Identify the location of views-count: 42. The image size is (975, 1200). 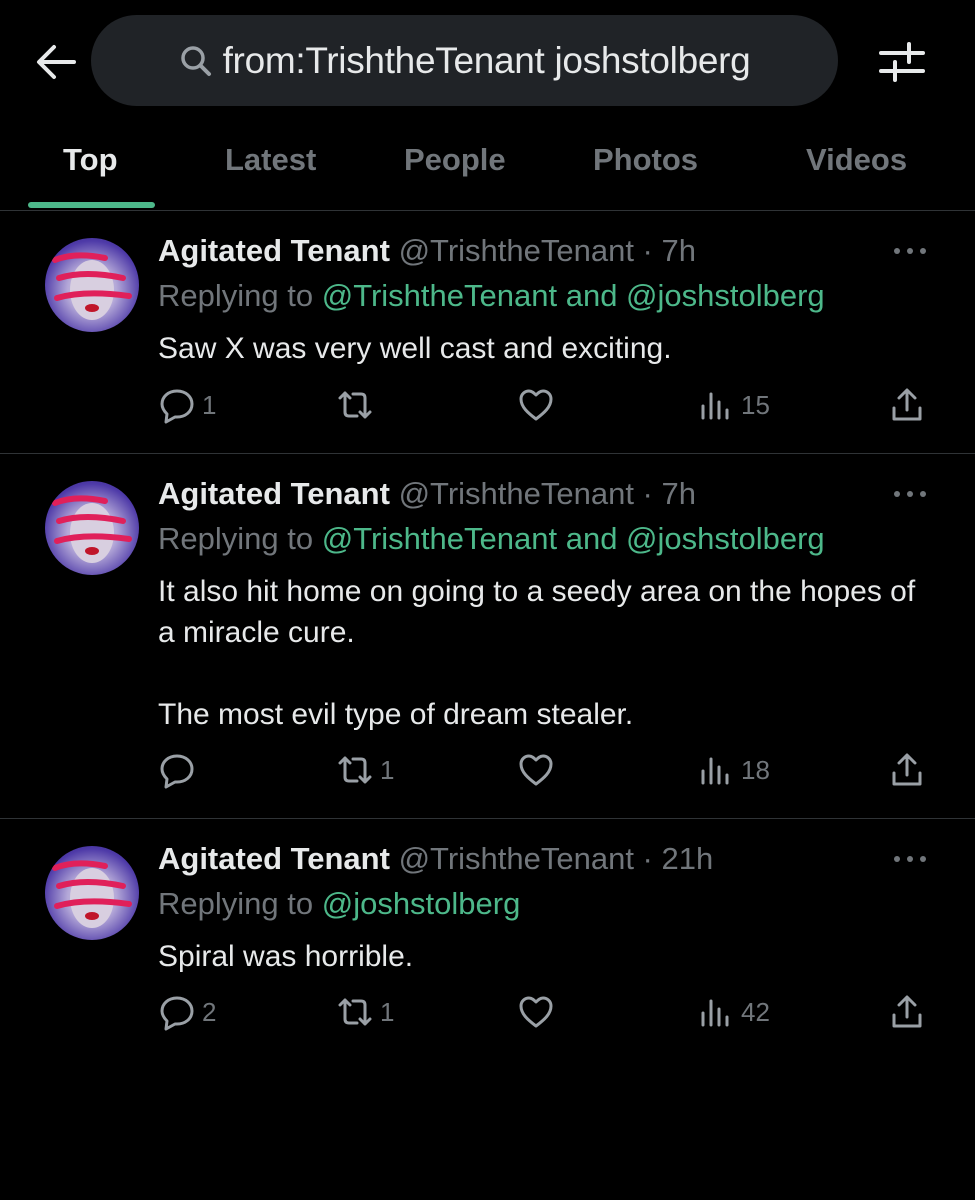
(755, 1011).